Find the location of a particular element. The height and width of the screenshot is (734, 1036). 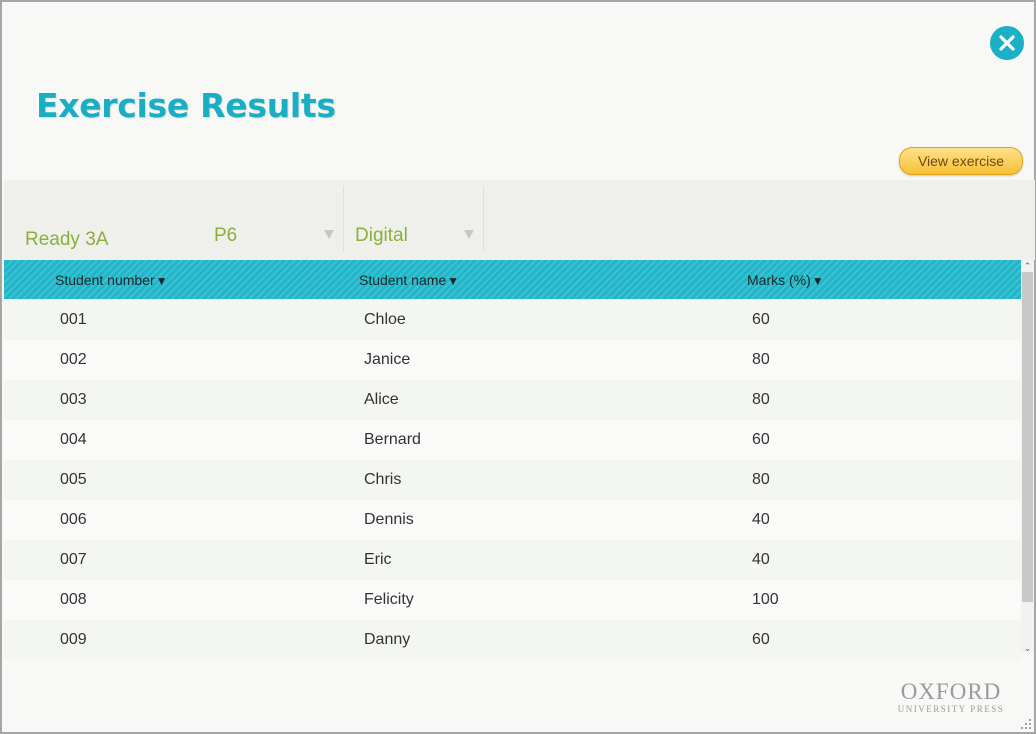

student-number: 005 is located at coordinates (73, 479).